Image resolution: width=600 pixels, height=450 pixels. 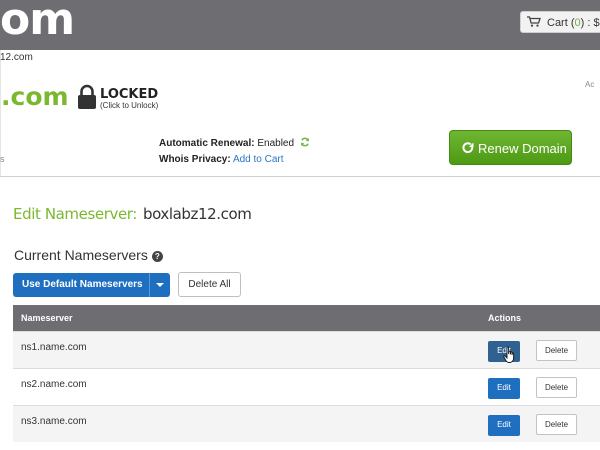 What do you see at coordinates (276, 143) in the screenshot?
I see `auto-renewal-value: Enabled` at bounding box center [276, 143].